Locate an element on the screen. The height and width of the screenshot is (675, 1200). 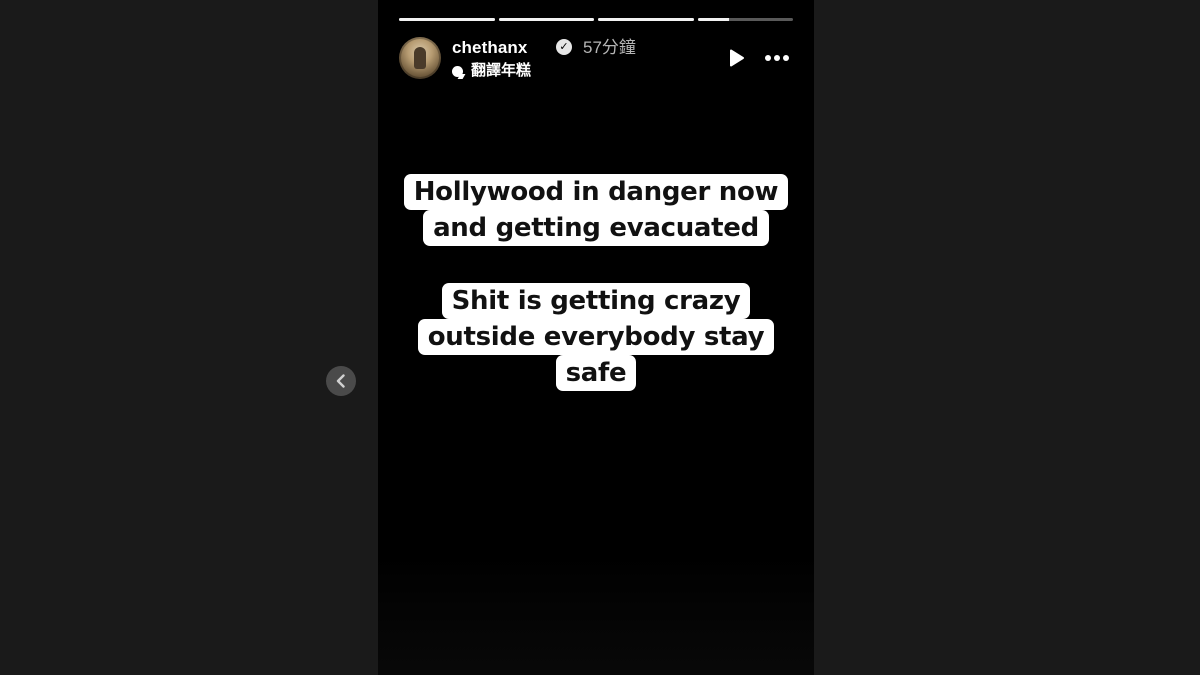
story-header: chethanx ✓ 57分鐘 翻譯年糕 is located at coordinates (596, 58).